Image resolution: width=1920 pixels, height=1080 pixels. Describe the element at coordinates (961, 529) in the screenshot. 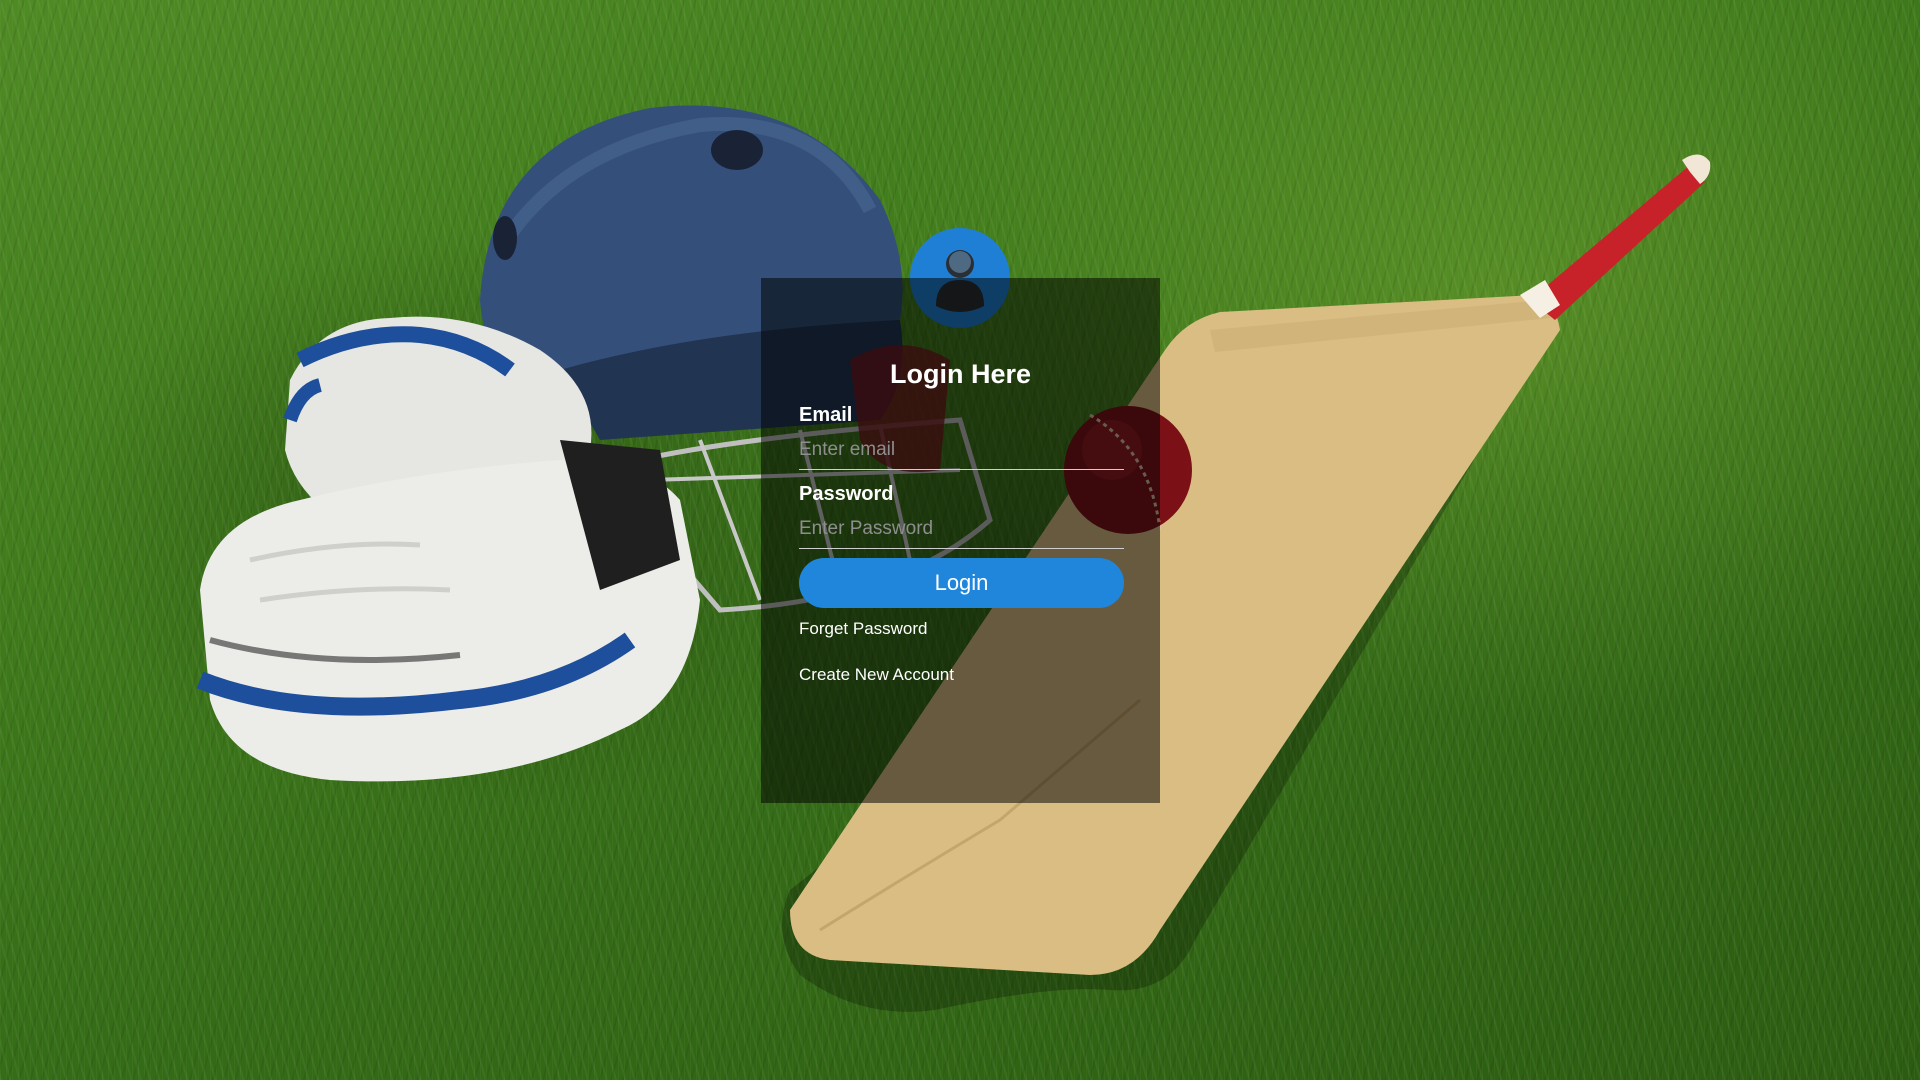

I see `password-field` at that location.